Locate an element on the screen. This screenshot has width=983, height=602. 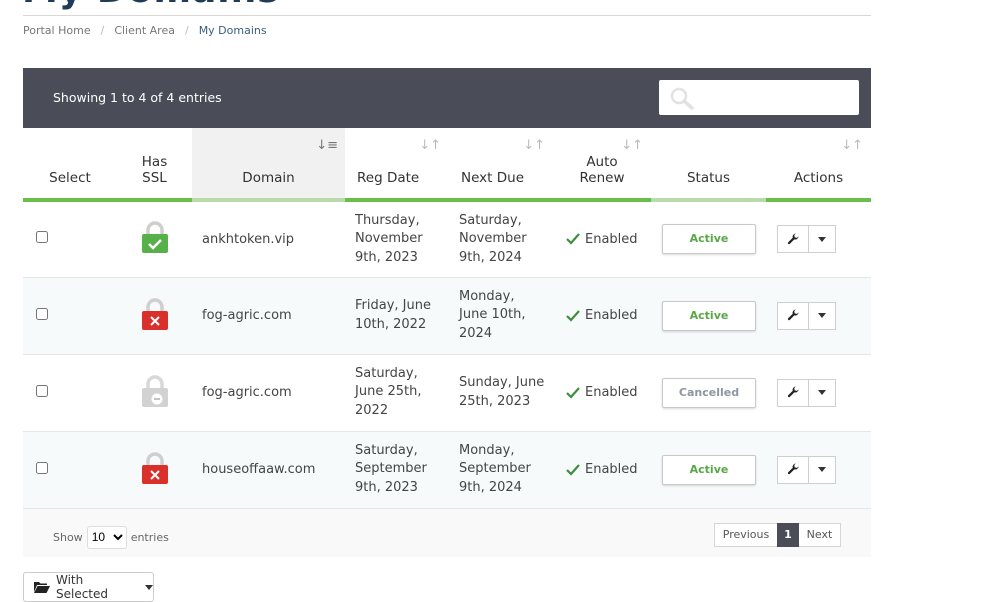
ssl-active-lock-icon is located at coordinates (154, 237).